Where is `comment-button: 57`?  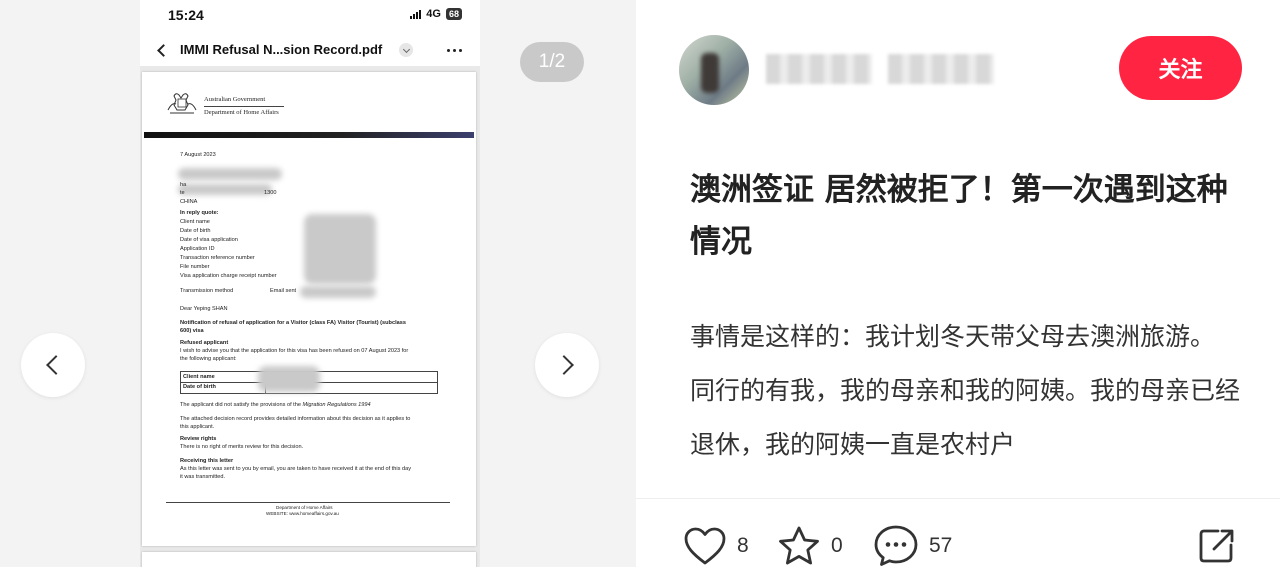
comment-button: 57 is located at coordinates (912, 545).